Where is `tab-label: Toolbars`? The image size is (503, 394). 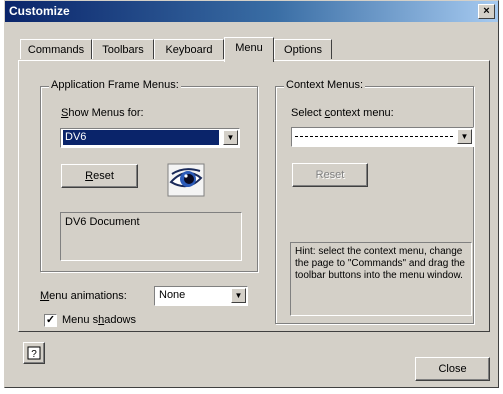 tab-label: Toolbars is located at coordinates (123, 50).